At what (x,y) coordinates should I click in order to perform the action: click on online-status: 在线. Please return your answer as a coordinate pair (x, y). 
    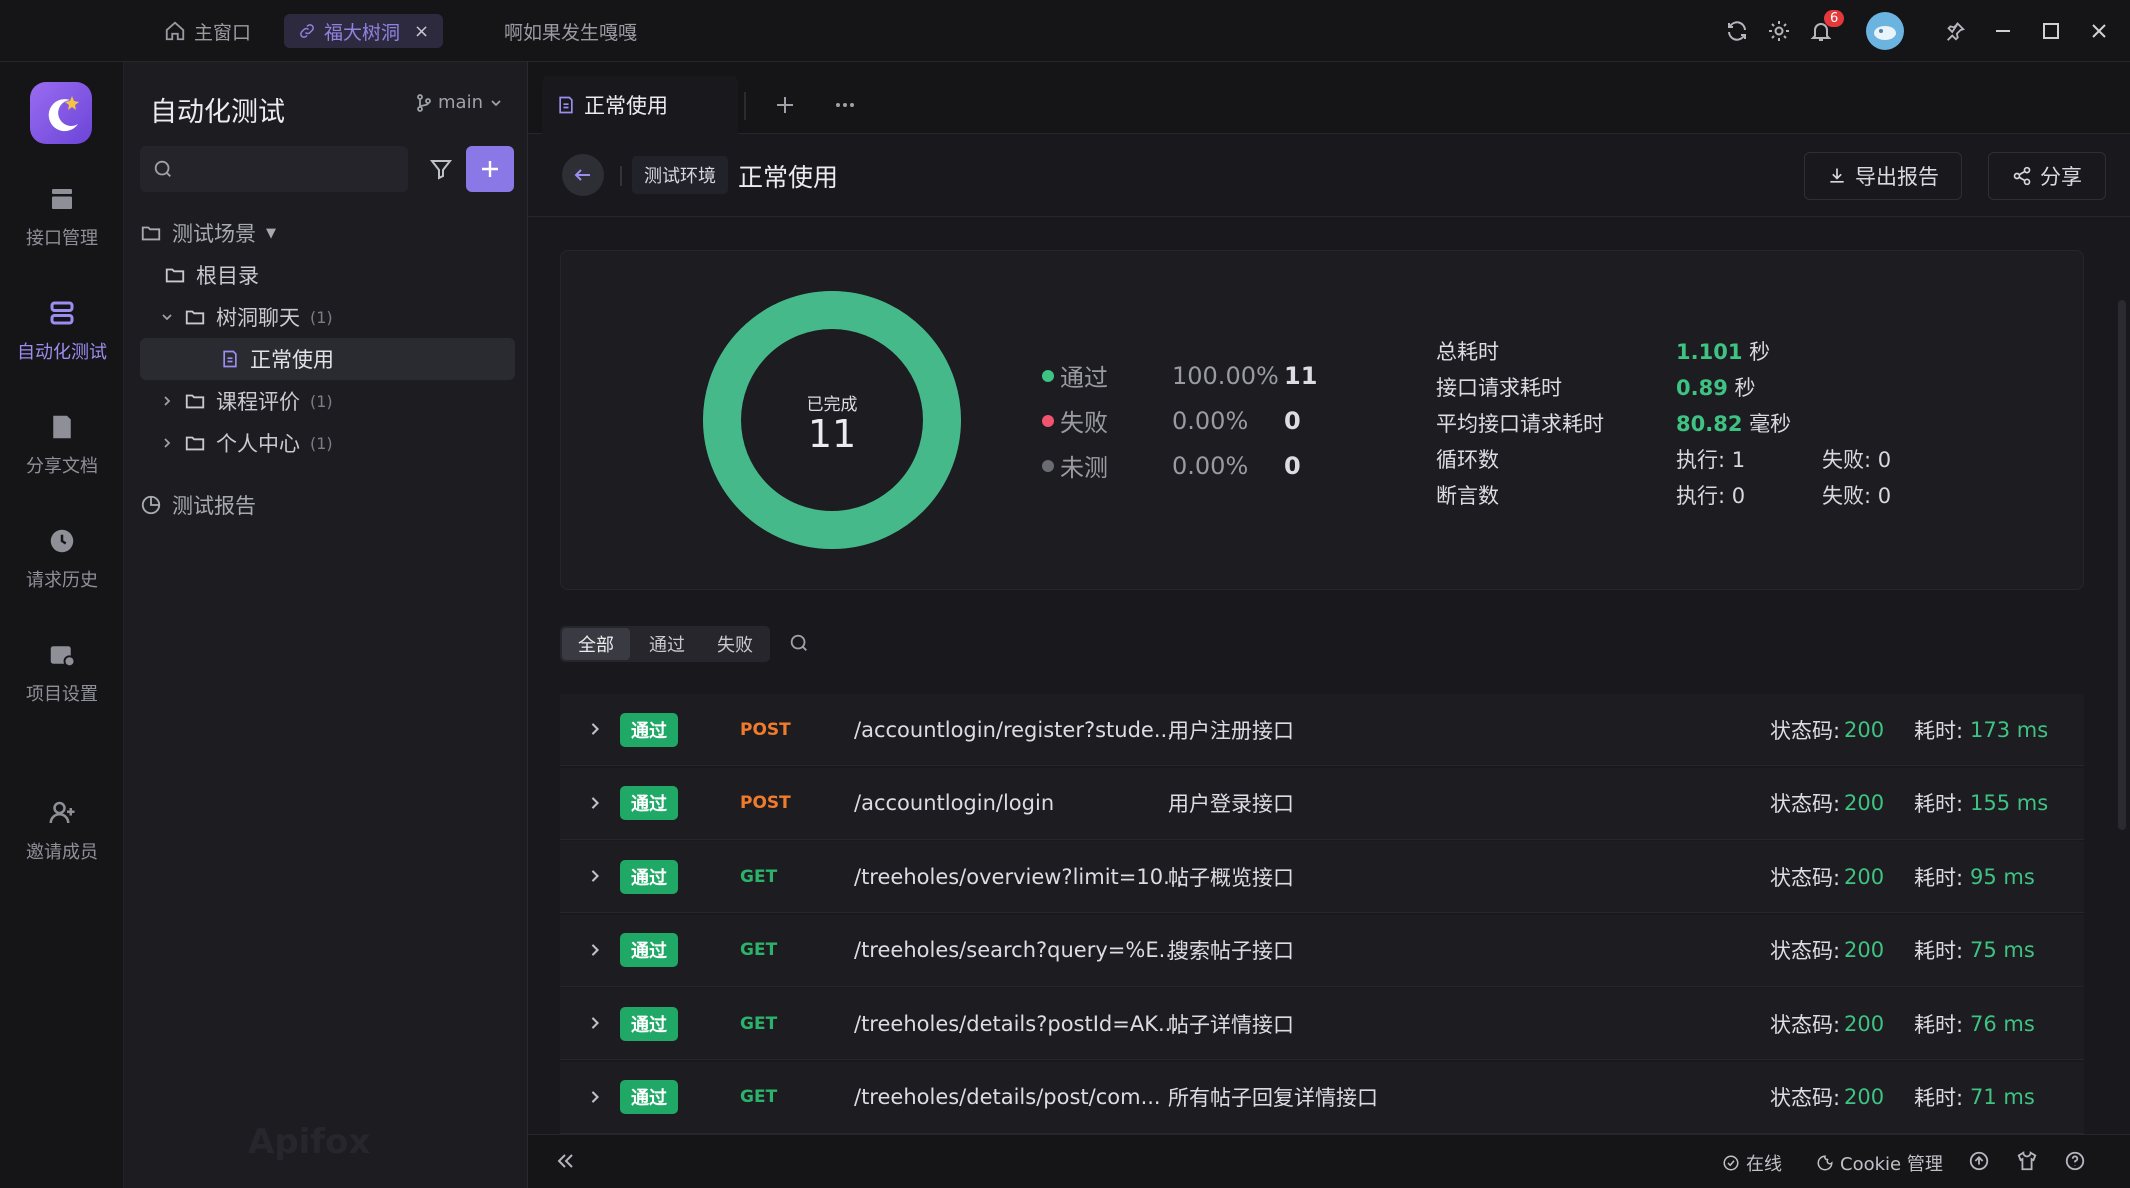
    Looking at the image, I should click on (1752, 1163).